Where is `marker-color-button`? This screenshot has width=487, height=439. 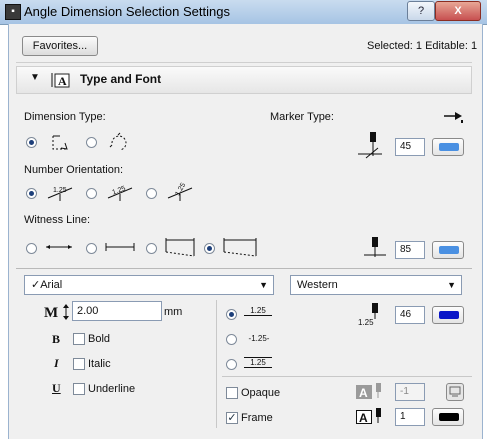 marker-color-button is located at coordinates (448, 147).